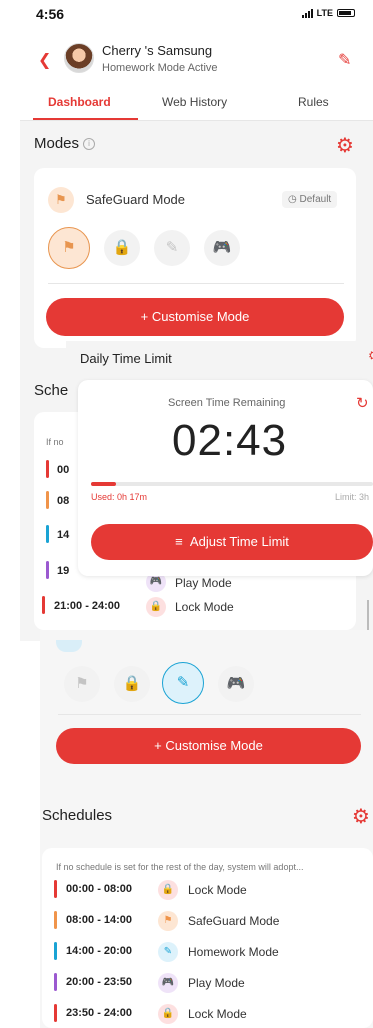  Describe the element at coordinates (119, 497) in the screenshot. I see `used-time-label: Used: 0h 17m` at that location.